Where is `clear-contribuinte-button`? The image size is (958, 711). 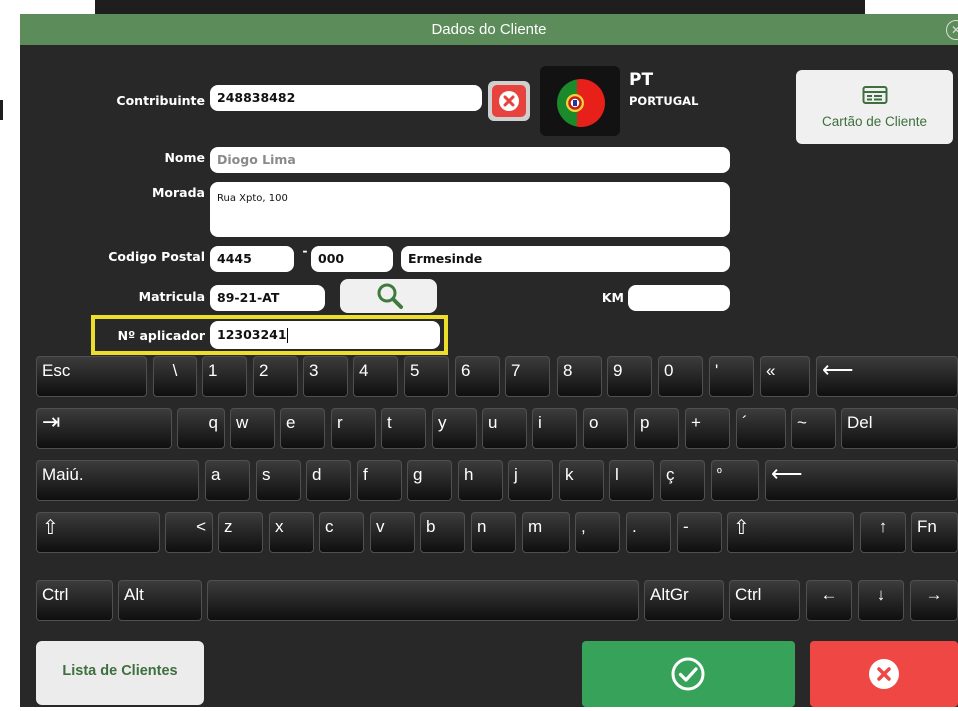
clear-contribuinte-button is located at coordinates (509, 101).